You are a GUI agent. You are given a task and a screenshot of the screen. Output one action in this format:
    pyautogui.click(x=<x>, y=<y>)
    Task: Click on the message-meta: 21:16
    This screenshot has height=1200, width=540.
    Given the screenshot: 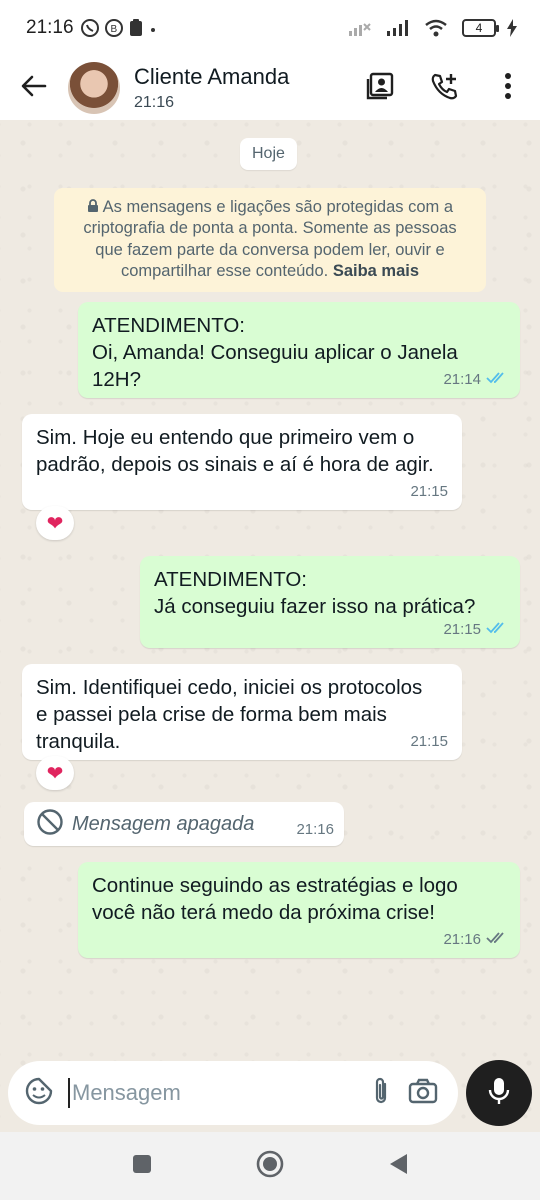 What is the action you would take?
    pyautogui.click(x=474, y=940)
    